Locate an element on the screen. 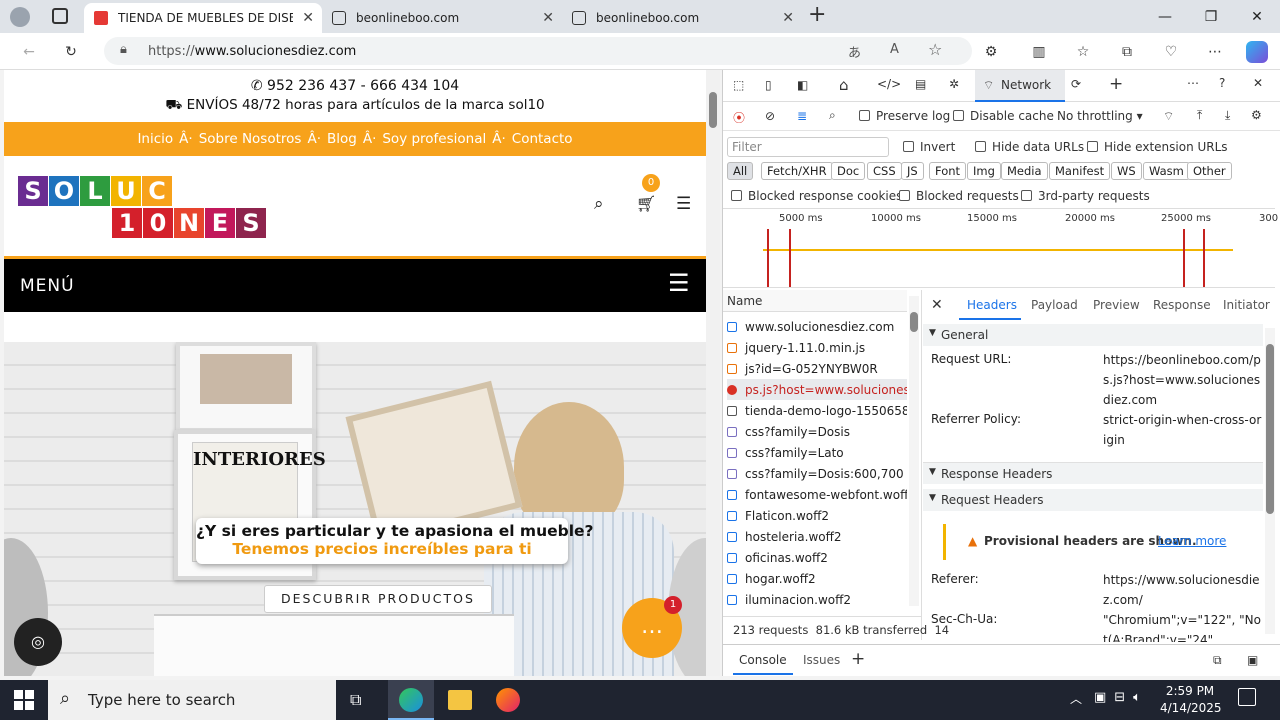 Image resolution: width=1280 pixels, height=720 pixels. tray-icons: ▣⊟🔈︎ is located at coordinates (1121, 697).